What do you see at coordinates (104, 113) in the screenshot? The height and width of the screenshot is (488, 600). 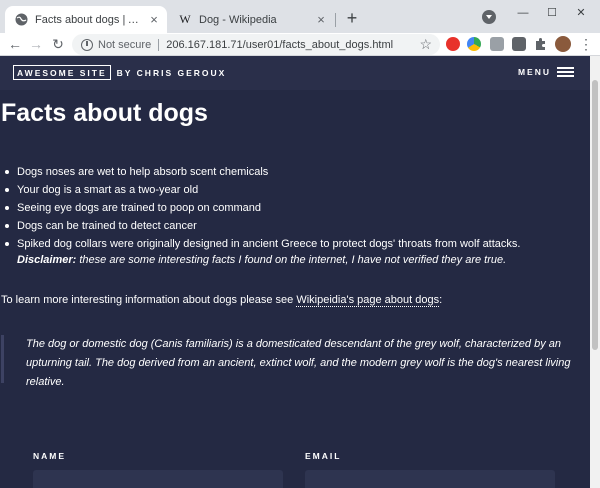 I see `page-title: Facts about dogs` at bounding box center [104, 113].